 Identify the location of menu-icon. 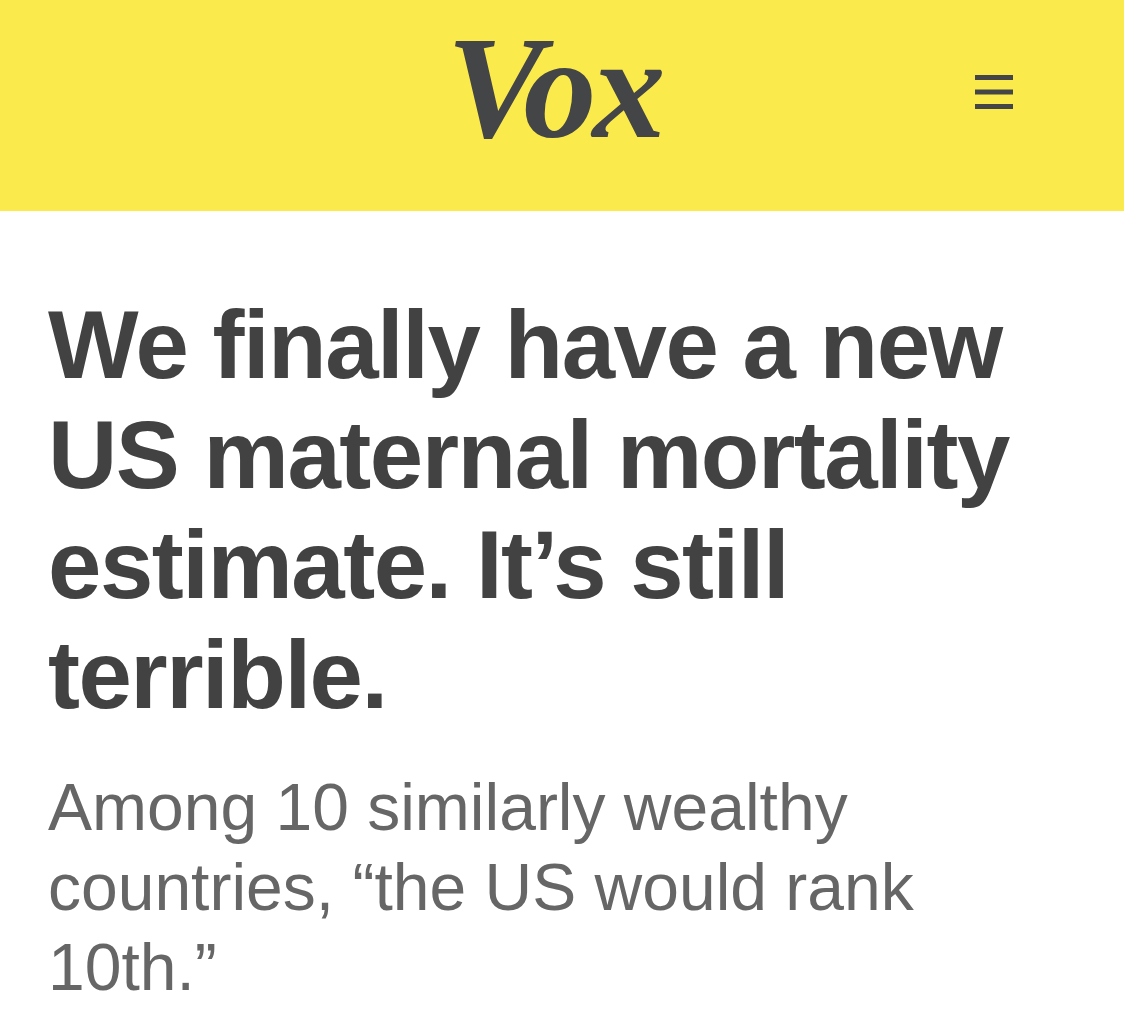
(994, 91).